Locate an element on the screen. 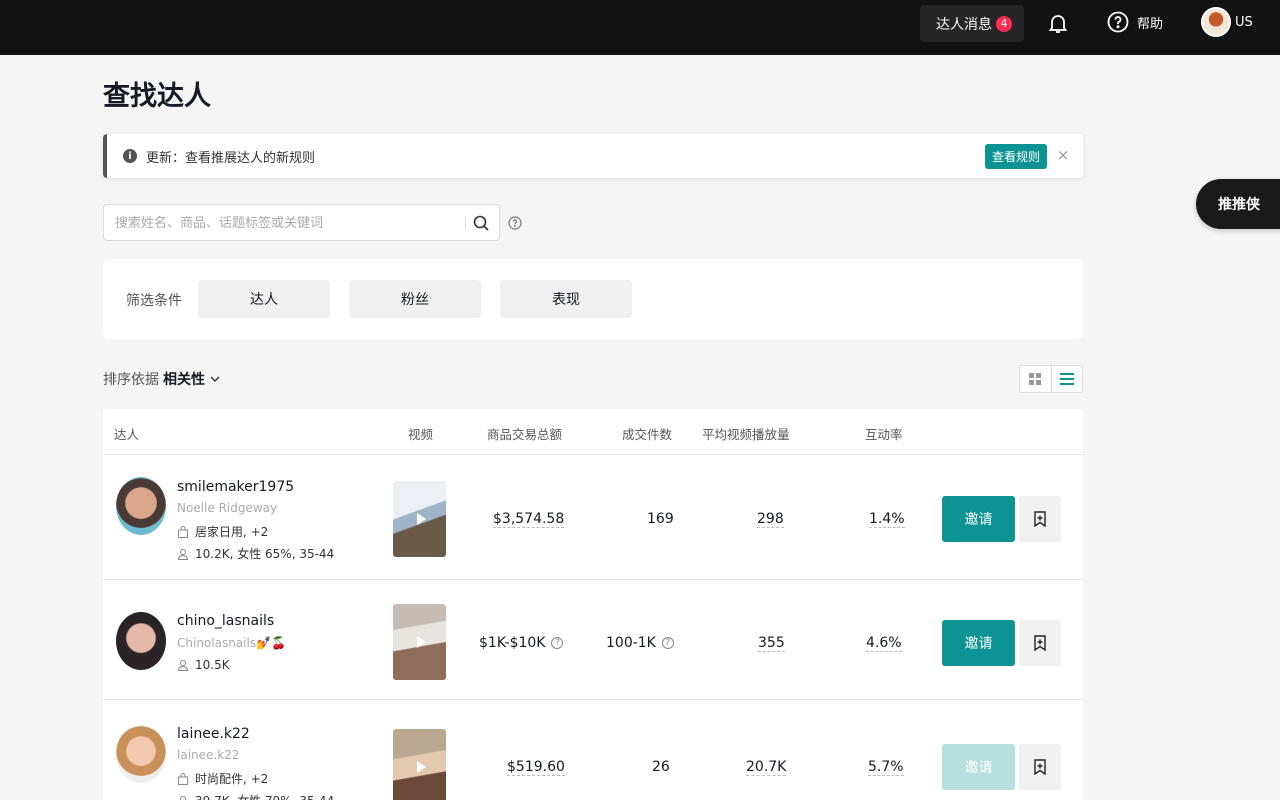 This screenshot has height=800, width=1280. side-helper-button: 推推侠 is located at coordinates (1238, 204).